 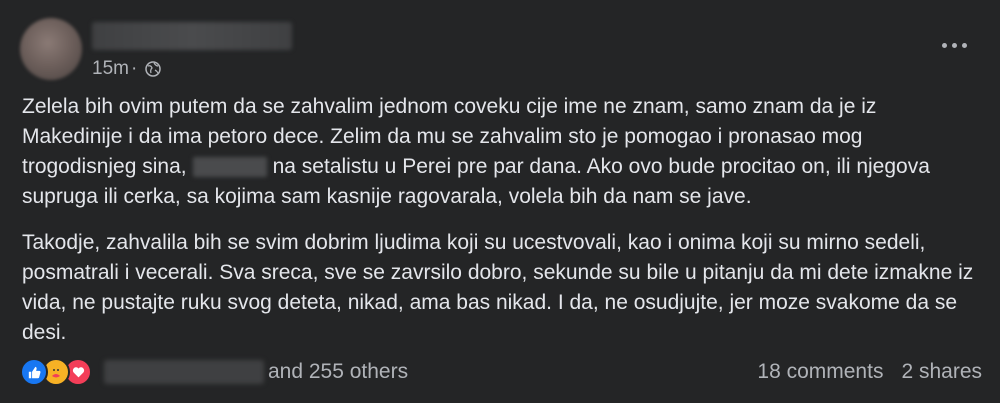 What do you see at coordinates (229, 167) in the screenshot?
I see `child-name-redacted` at bounding box center [229, 167].